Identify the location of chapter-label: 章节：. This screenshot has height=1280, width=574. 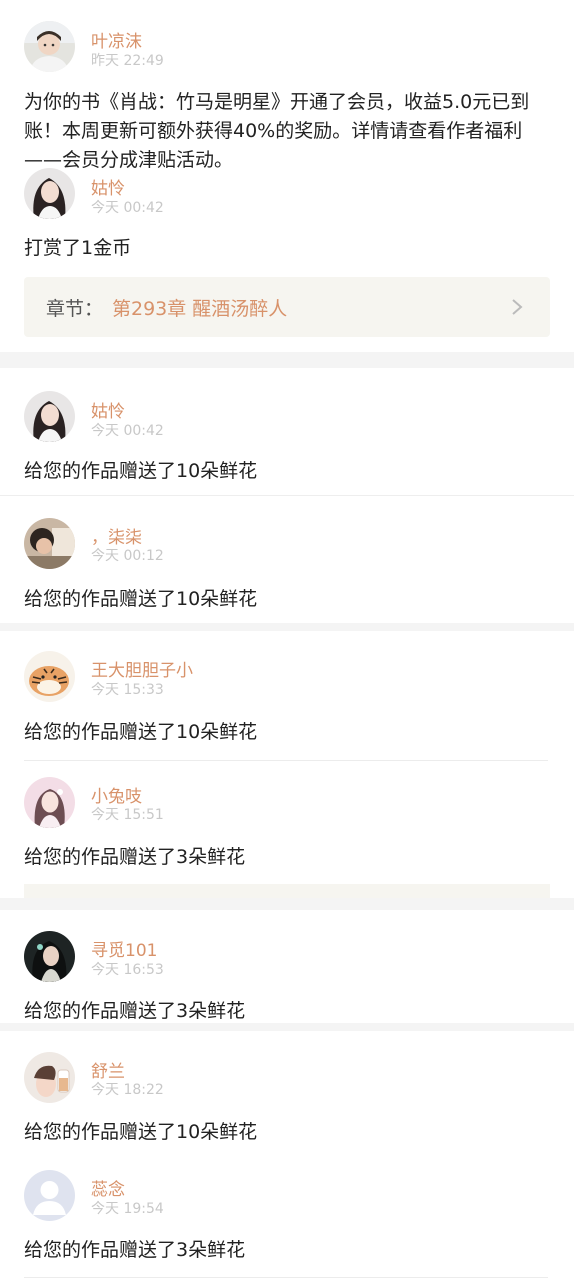
(75, 309).